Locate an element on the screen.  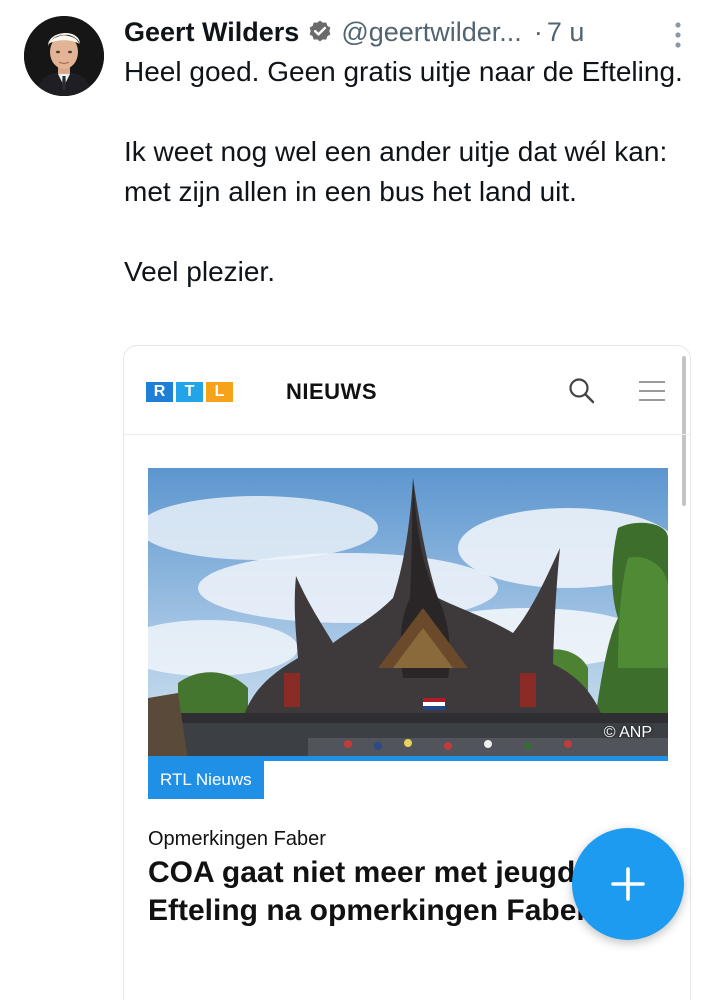
tweet-paragraph: Veel plezier. is located at coordinates (199, 271).